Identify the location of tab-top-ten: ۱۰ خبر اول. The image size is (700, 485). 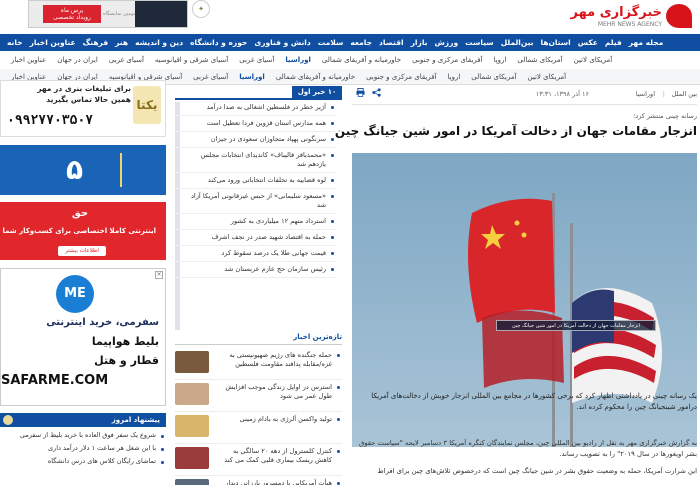
(317, 92).